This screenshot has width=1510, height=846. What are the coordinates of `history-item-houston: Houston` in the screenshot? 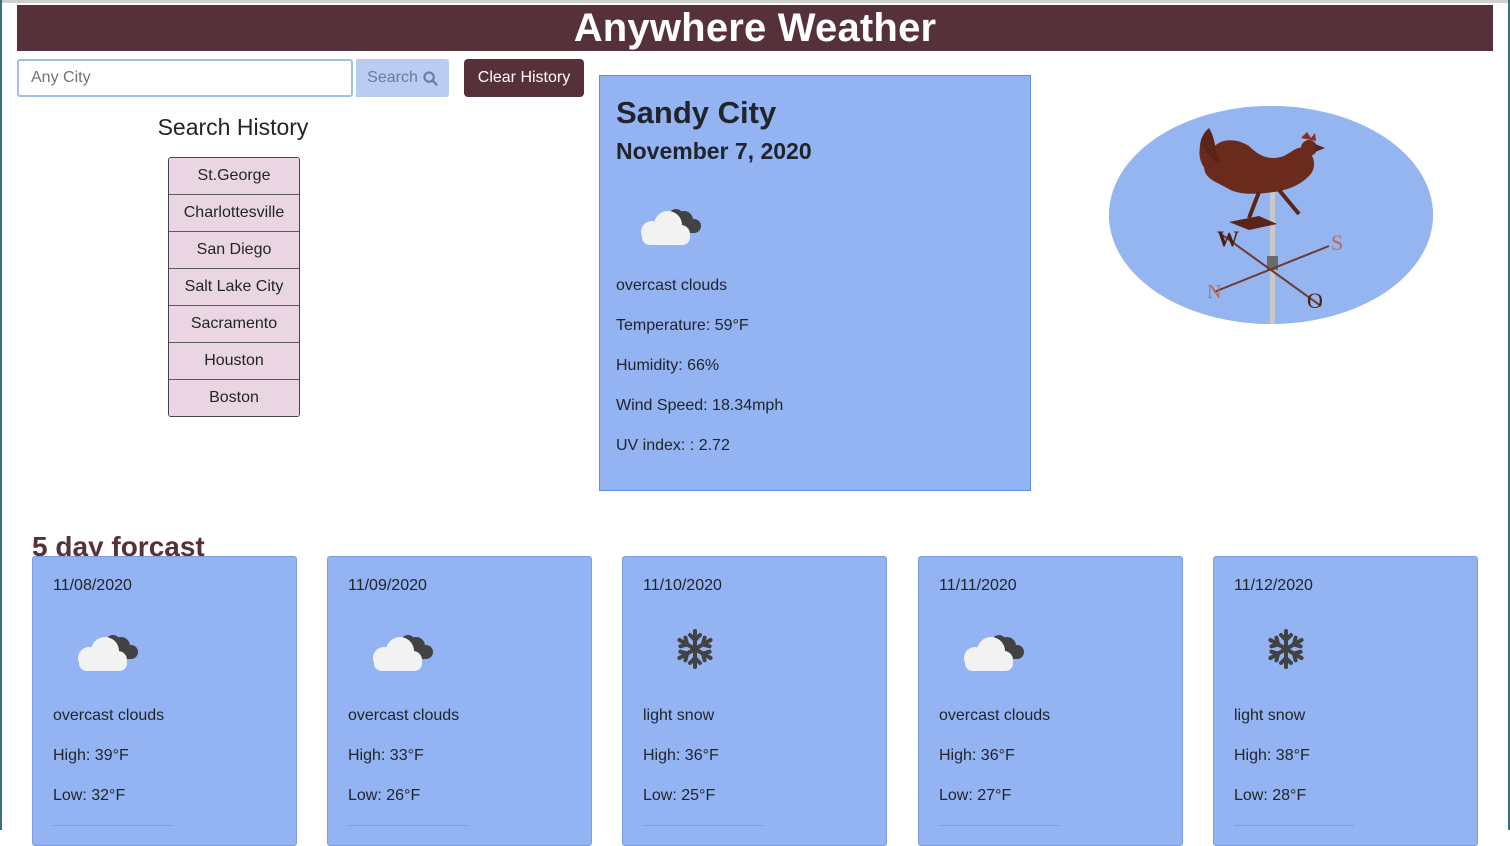 It's located at (234, 361).